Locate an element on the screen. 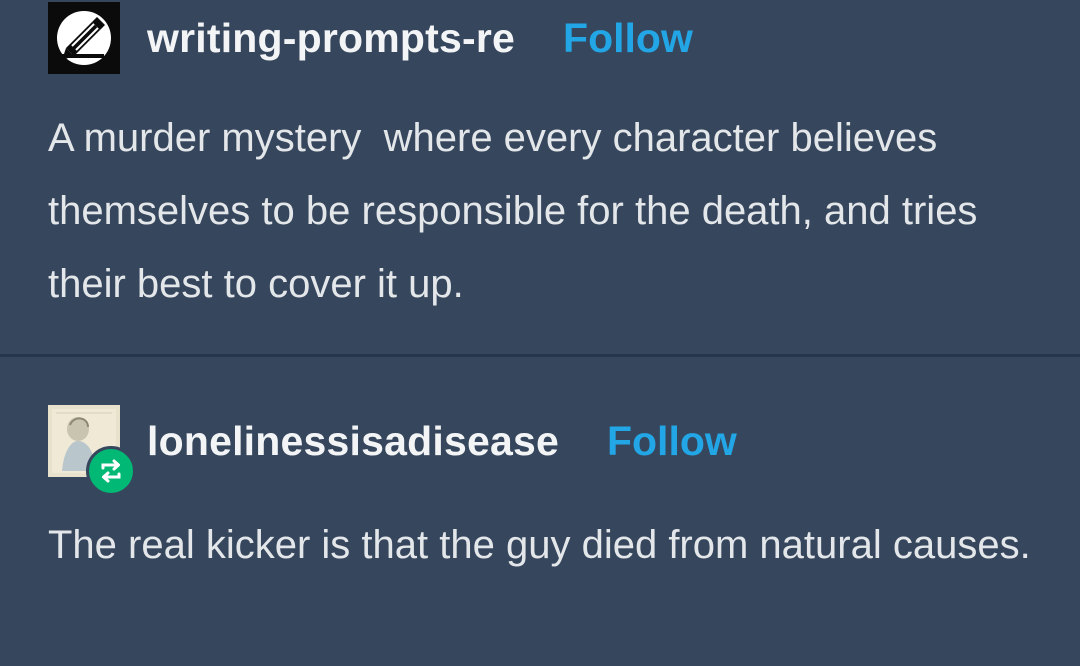 This screenshot has width=1080, height=666. post-header: lonelinessisadisease Follow is located at coordinates (392, 450).